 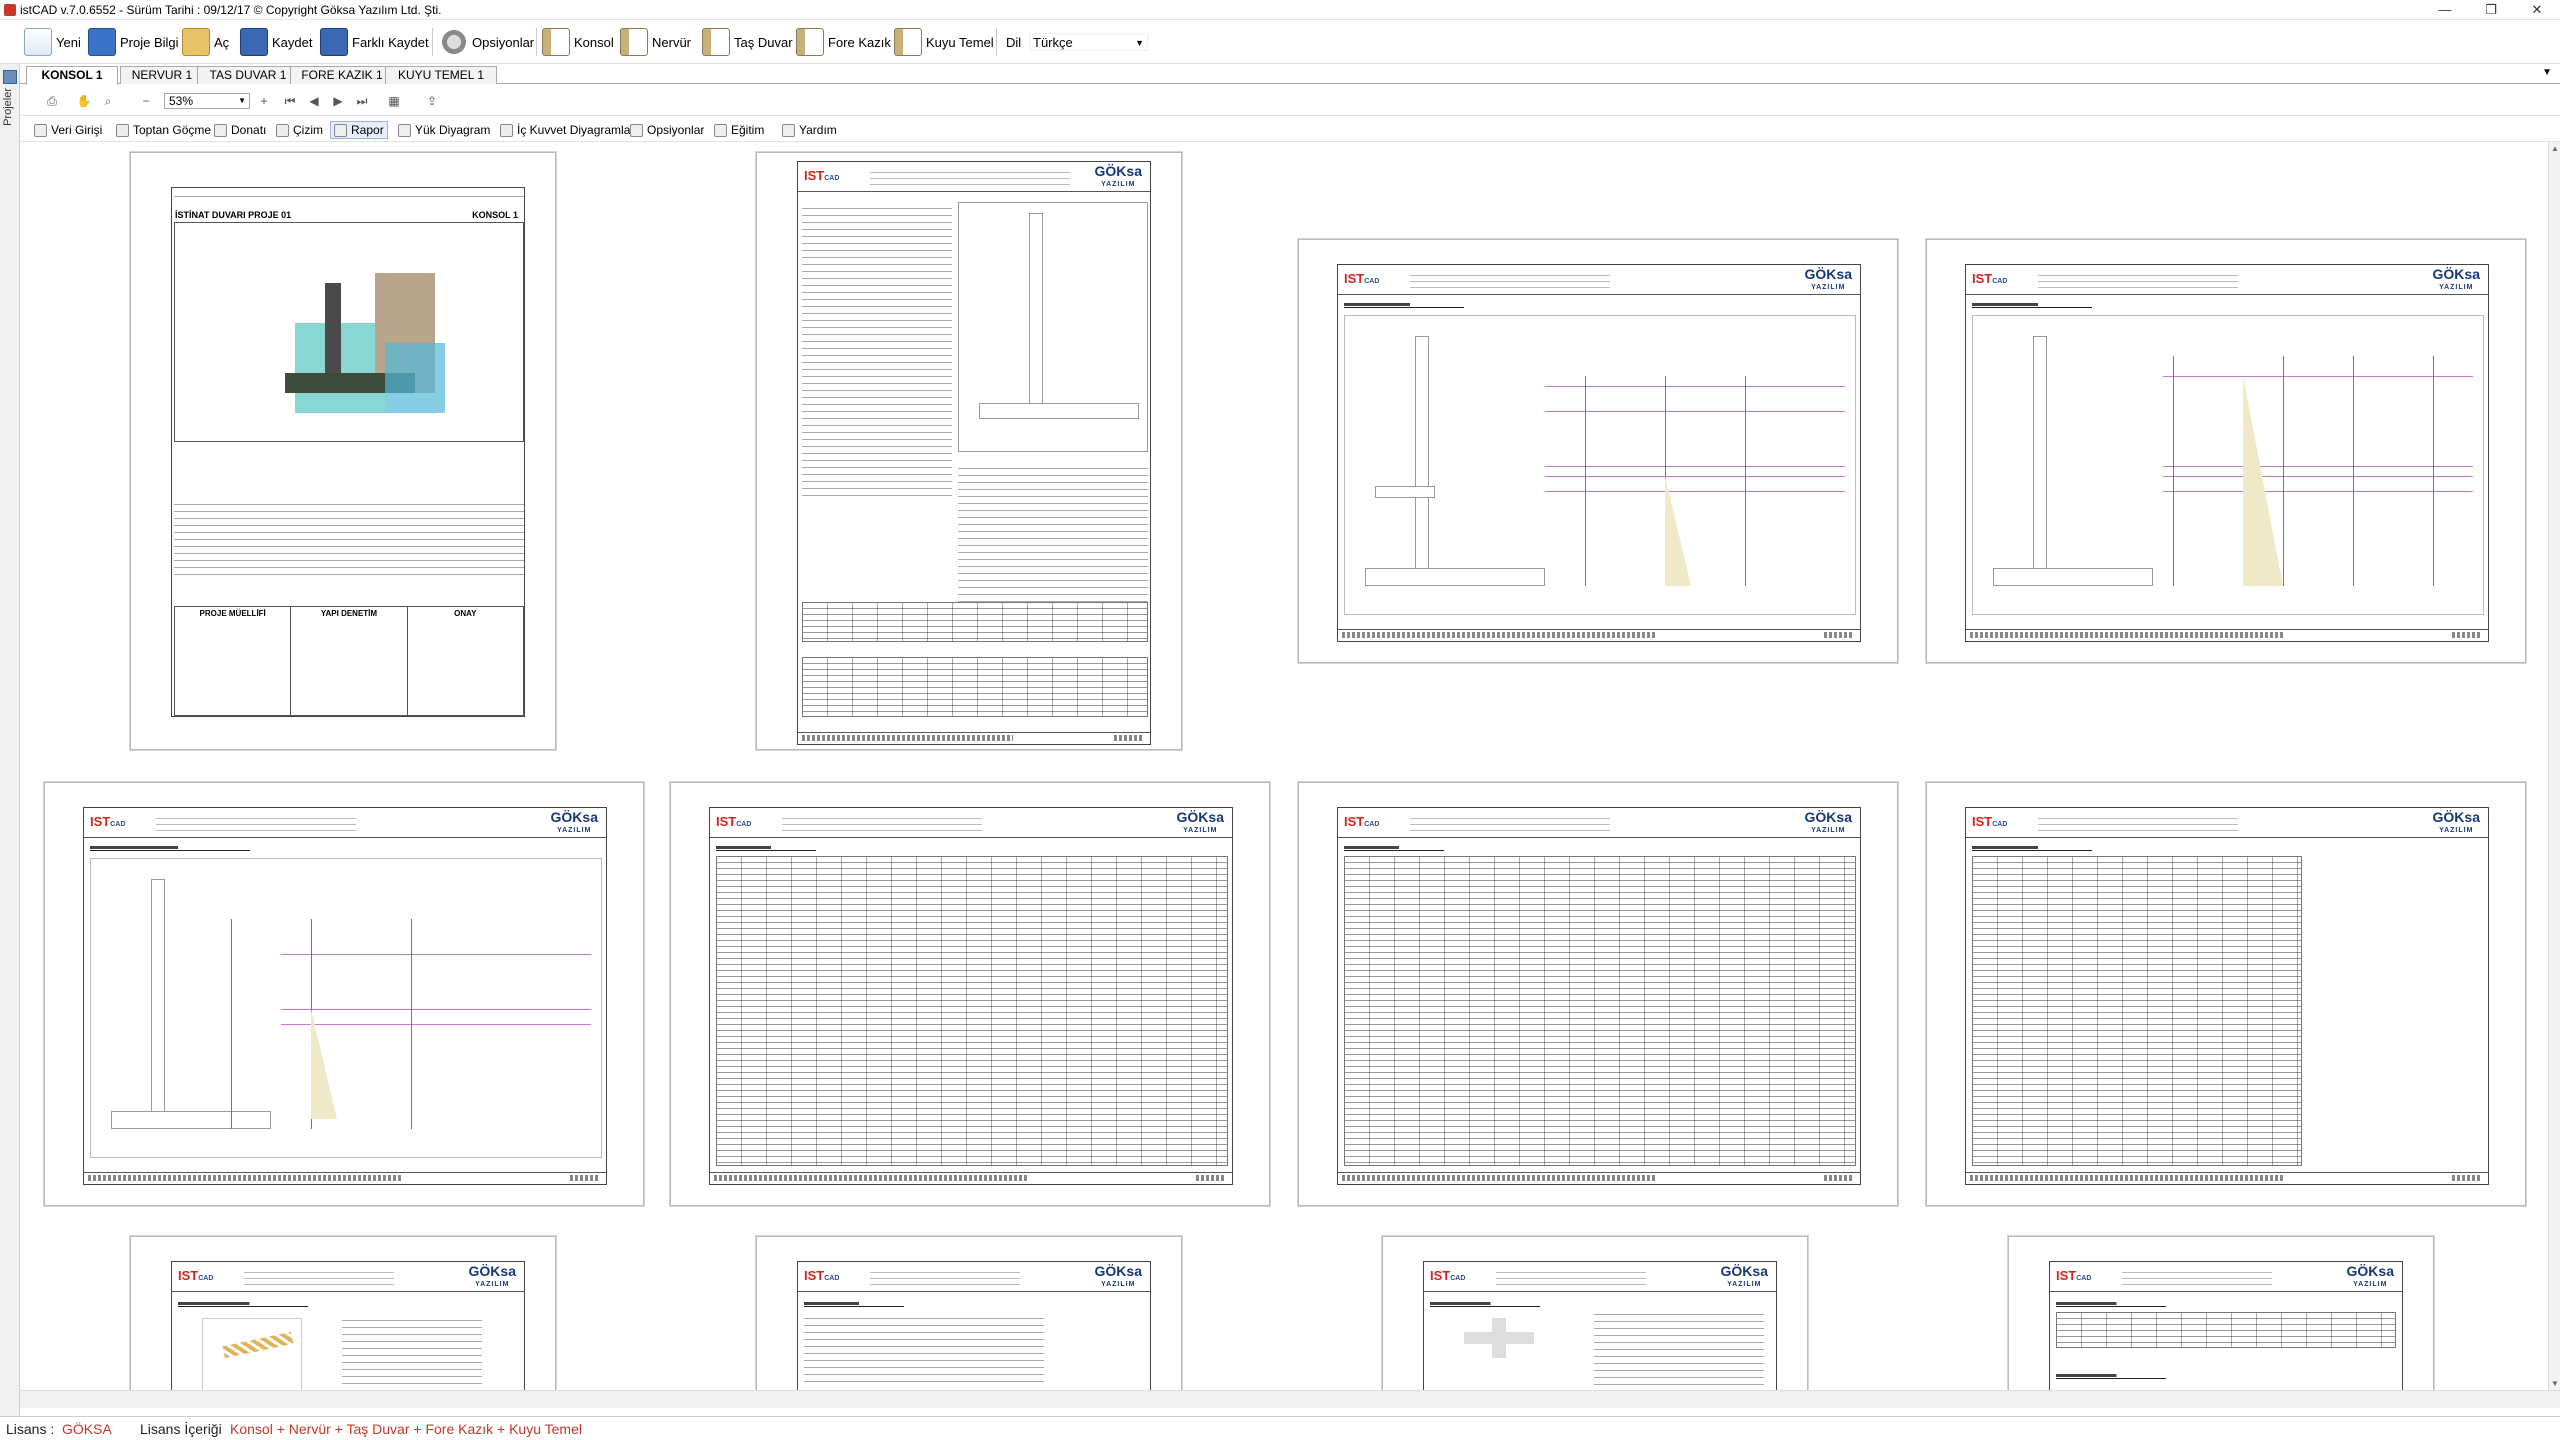 What do you see at coordinates (444, 130) in the screenshot?
I see `yuk-diyagram-button: Yük Diyagram` at bounding box center [444, 130].